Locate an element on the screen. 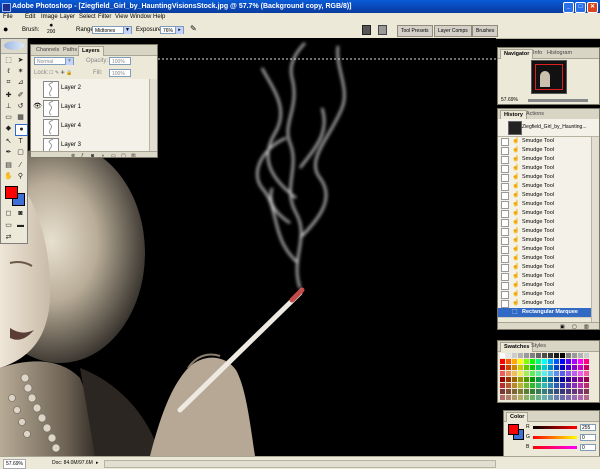 Image resolution: width=600 pixels, height=469 pixels. menu-select: Select is located at coordinates (87, 17).